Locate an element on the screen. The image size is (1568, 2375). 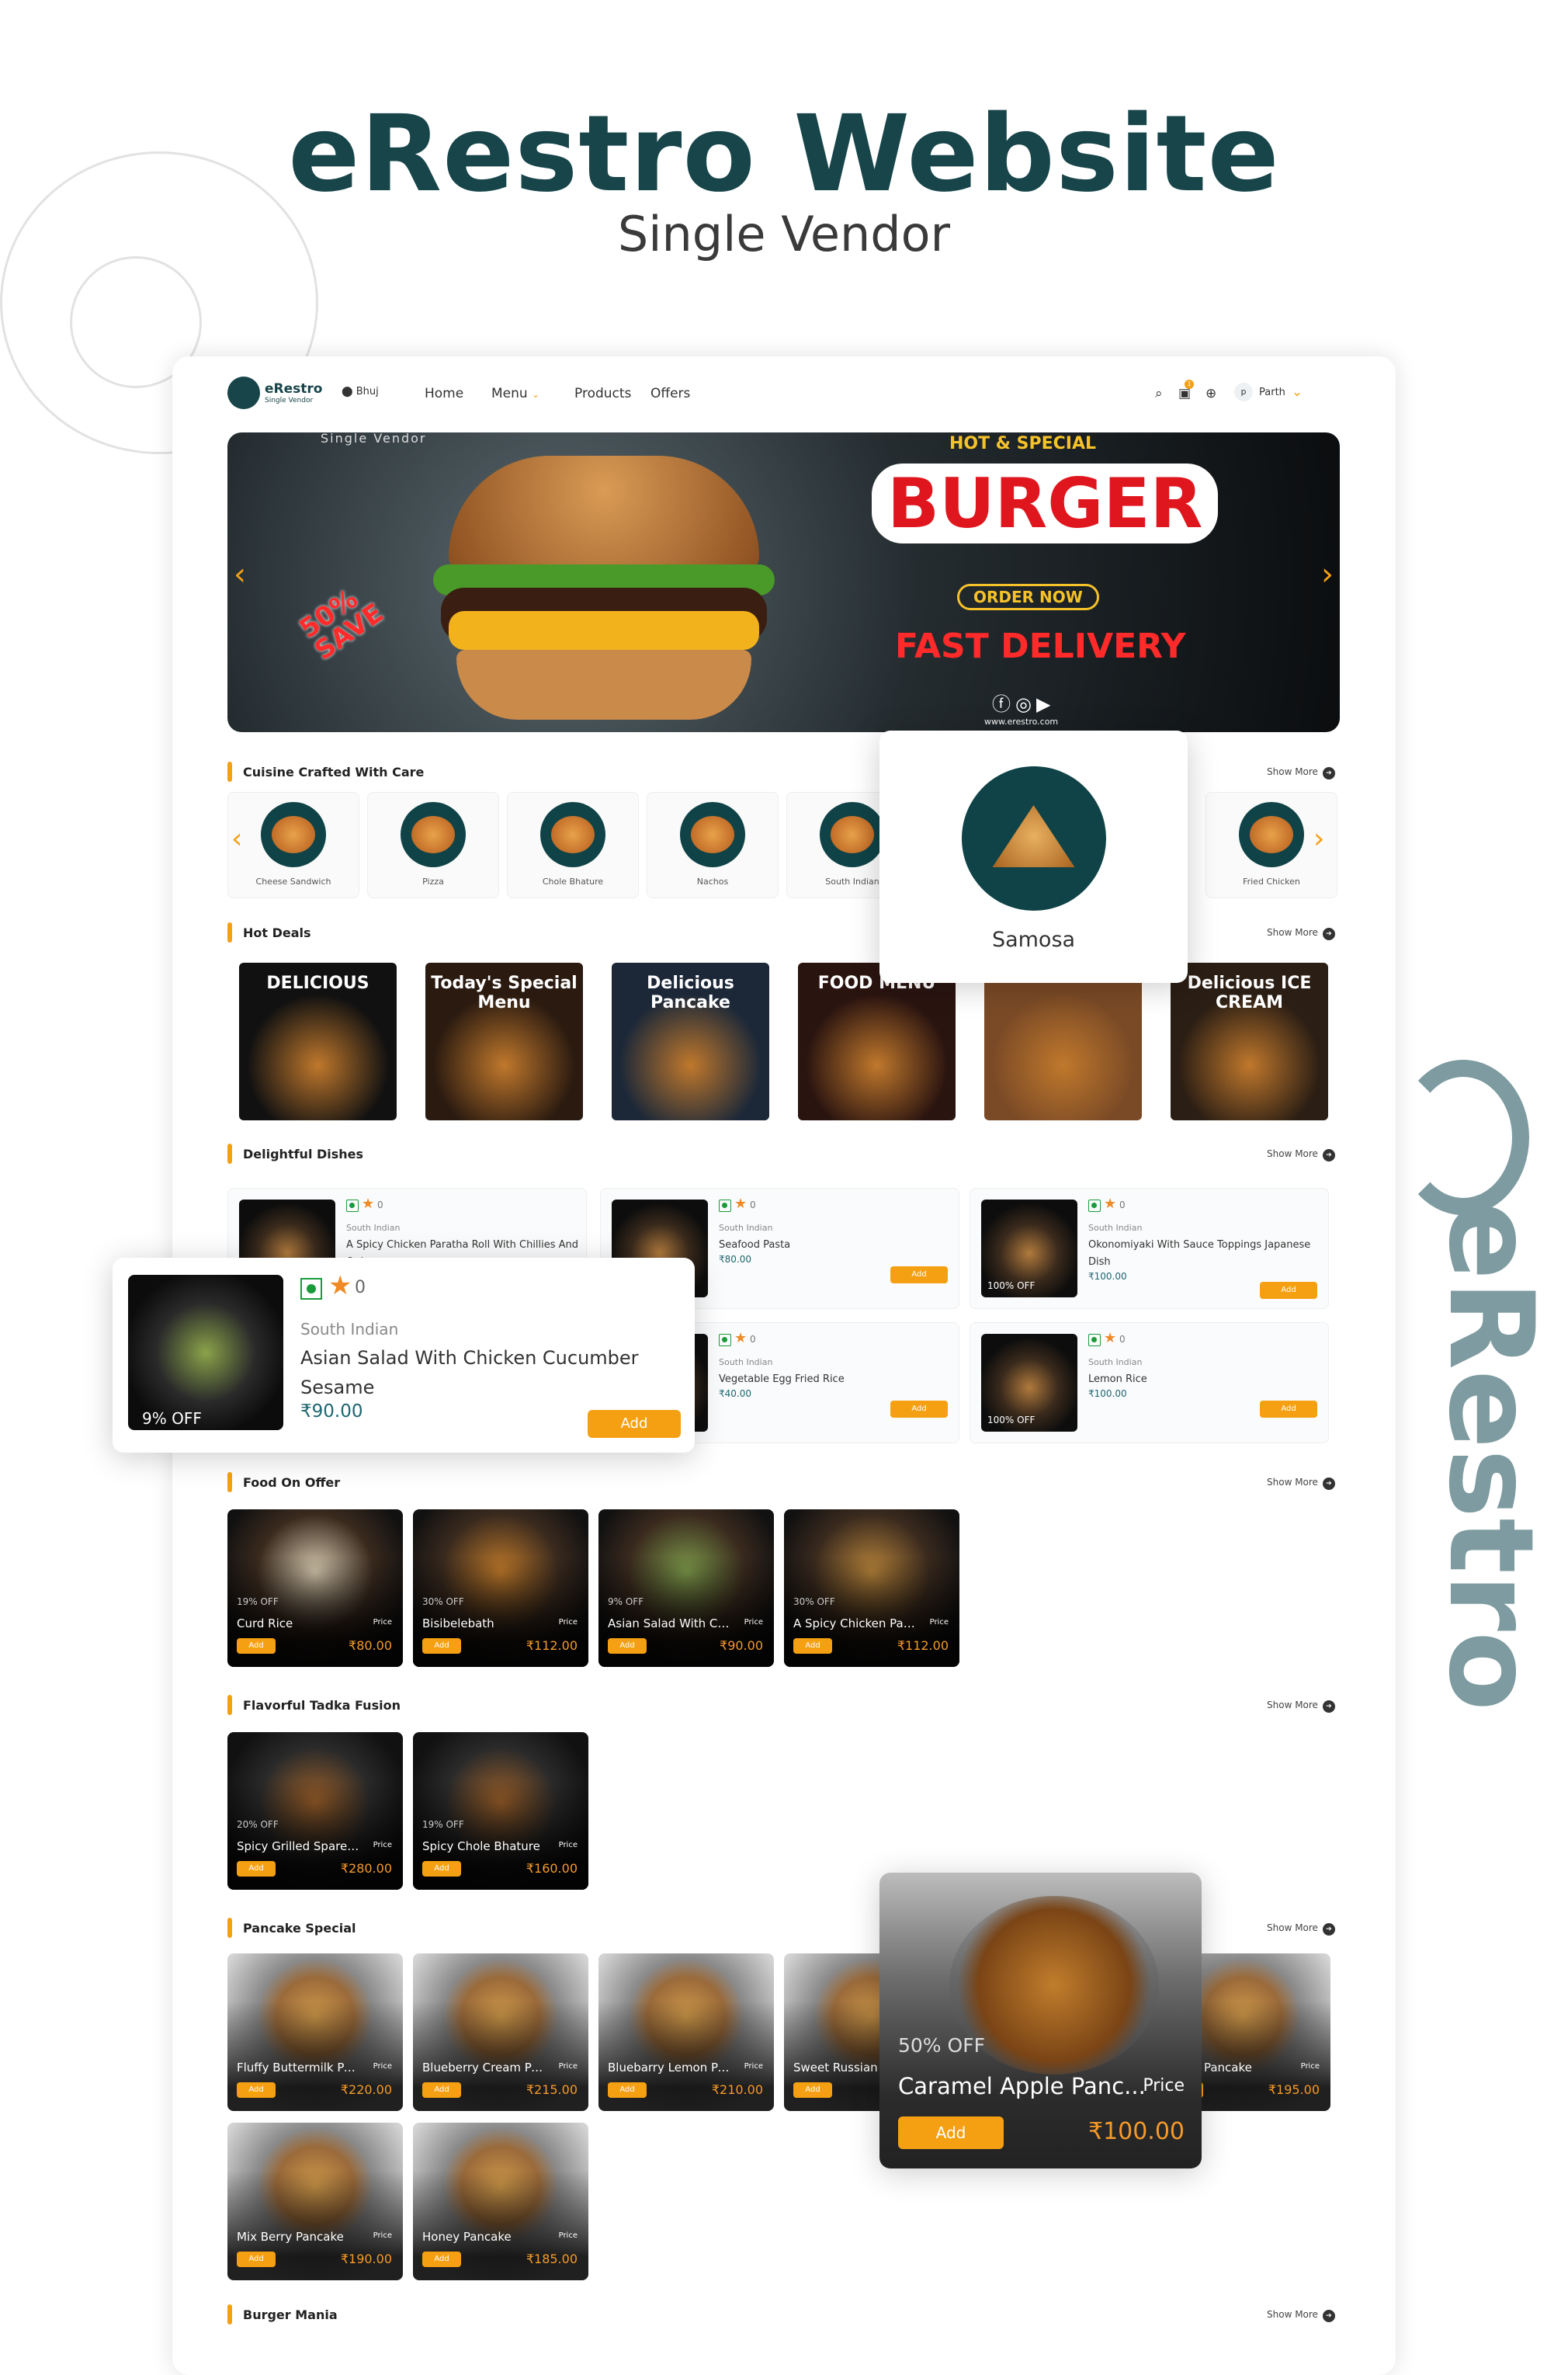
category-card: Chole Bhature is located at coordinates (573, 845).